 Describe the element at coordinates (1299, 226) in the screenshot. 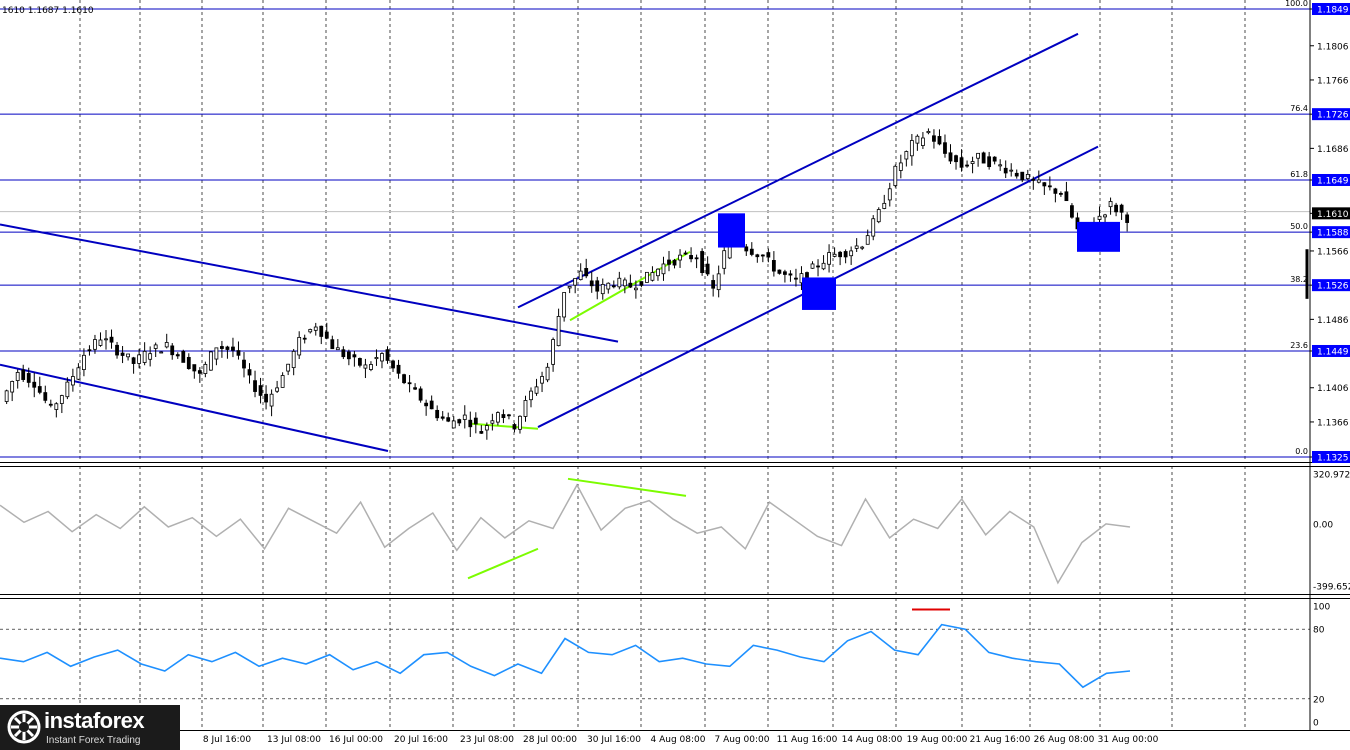

I see `fib-level-label: 50.0` at that location.